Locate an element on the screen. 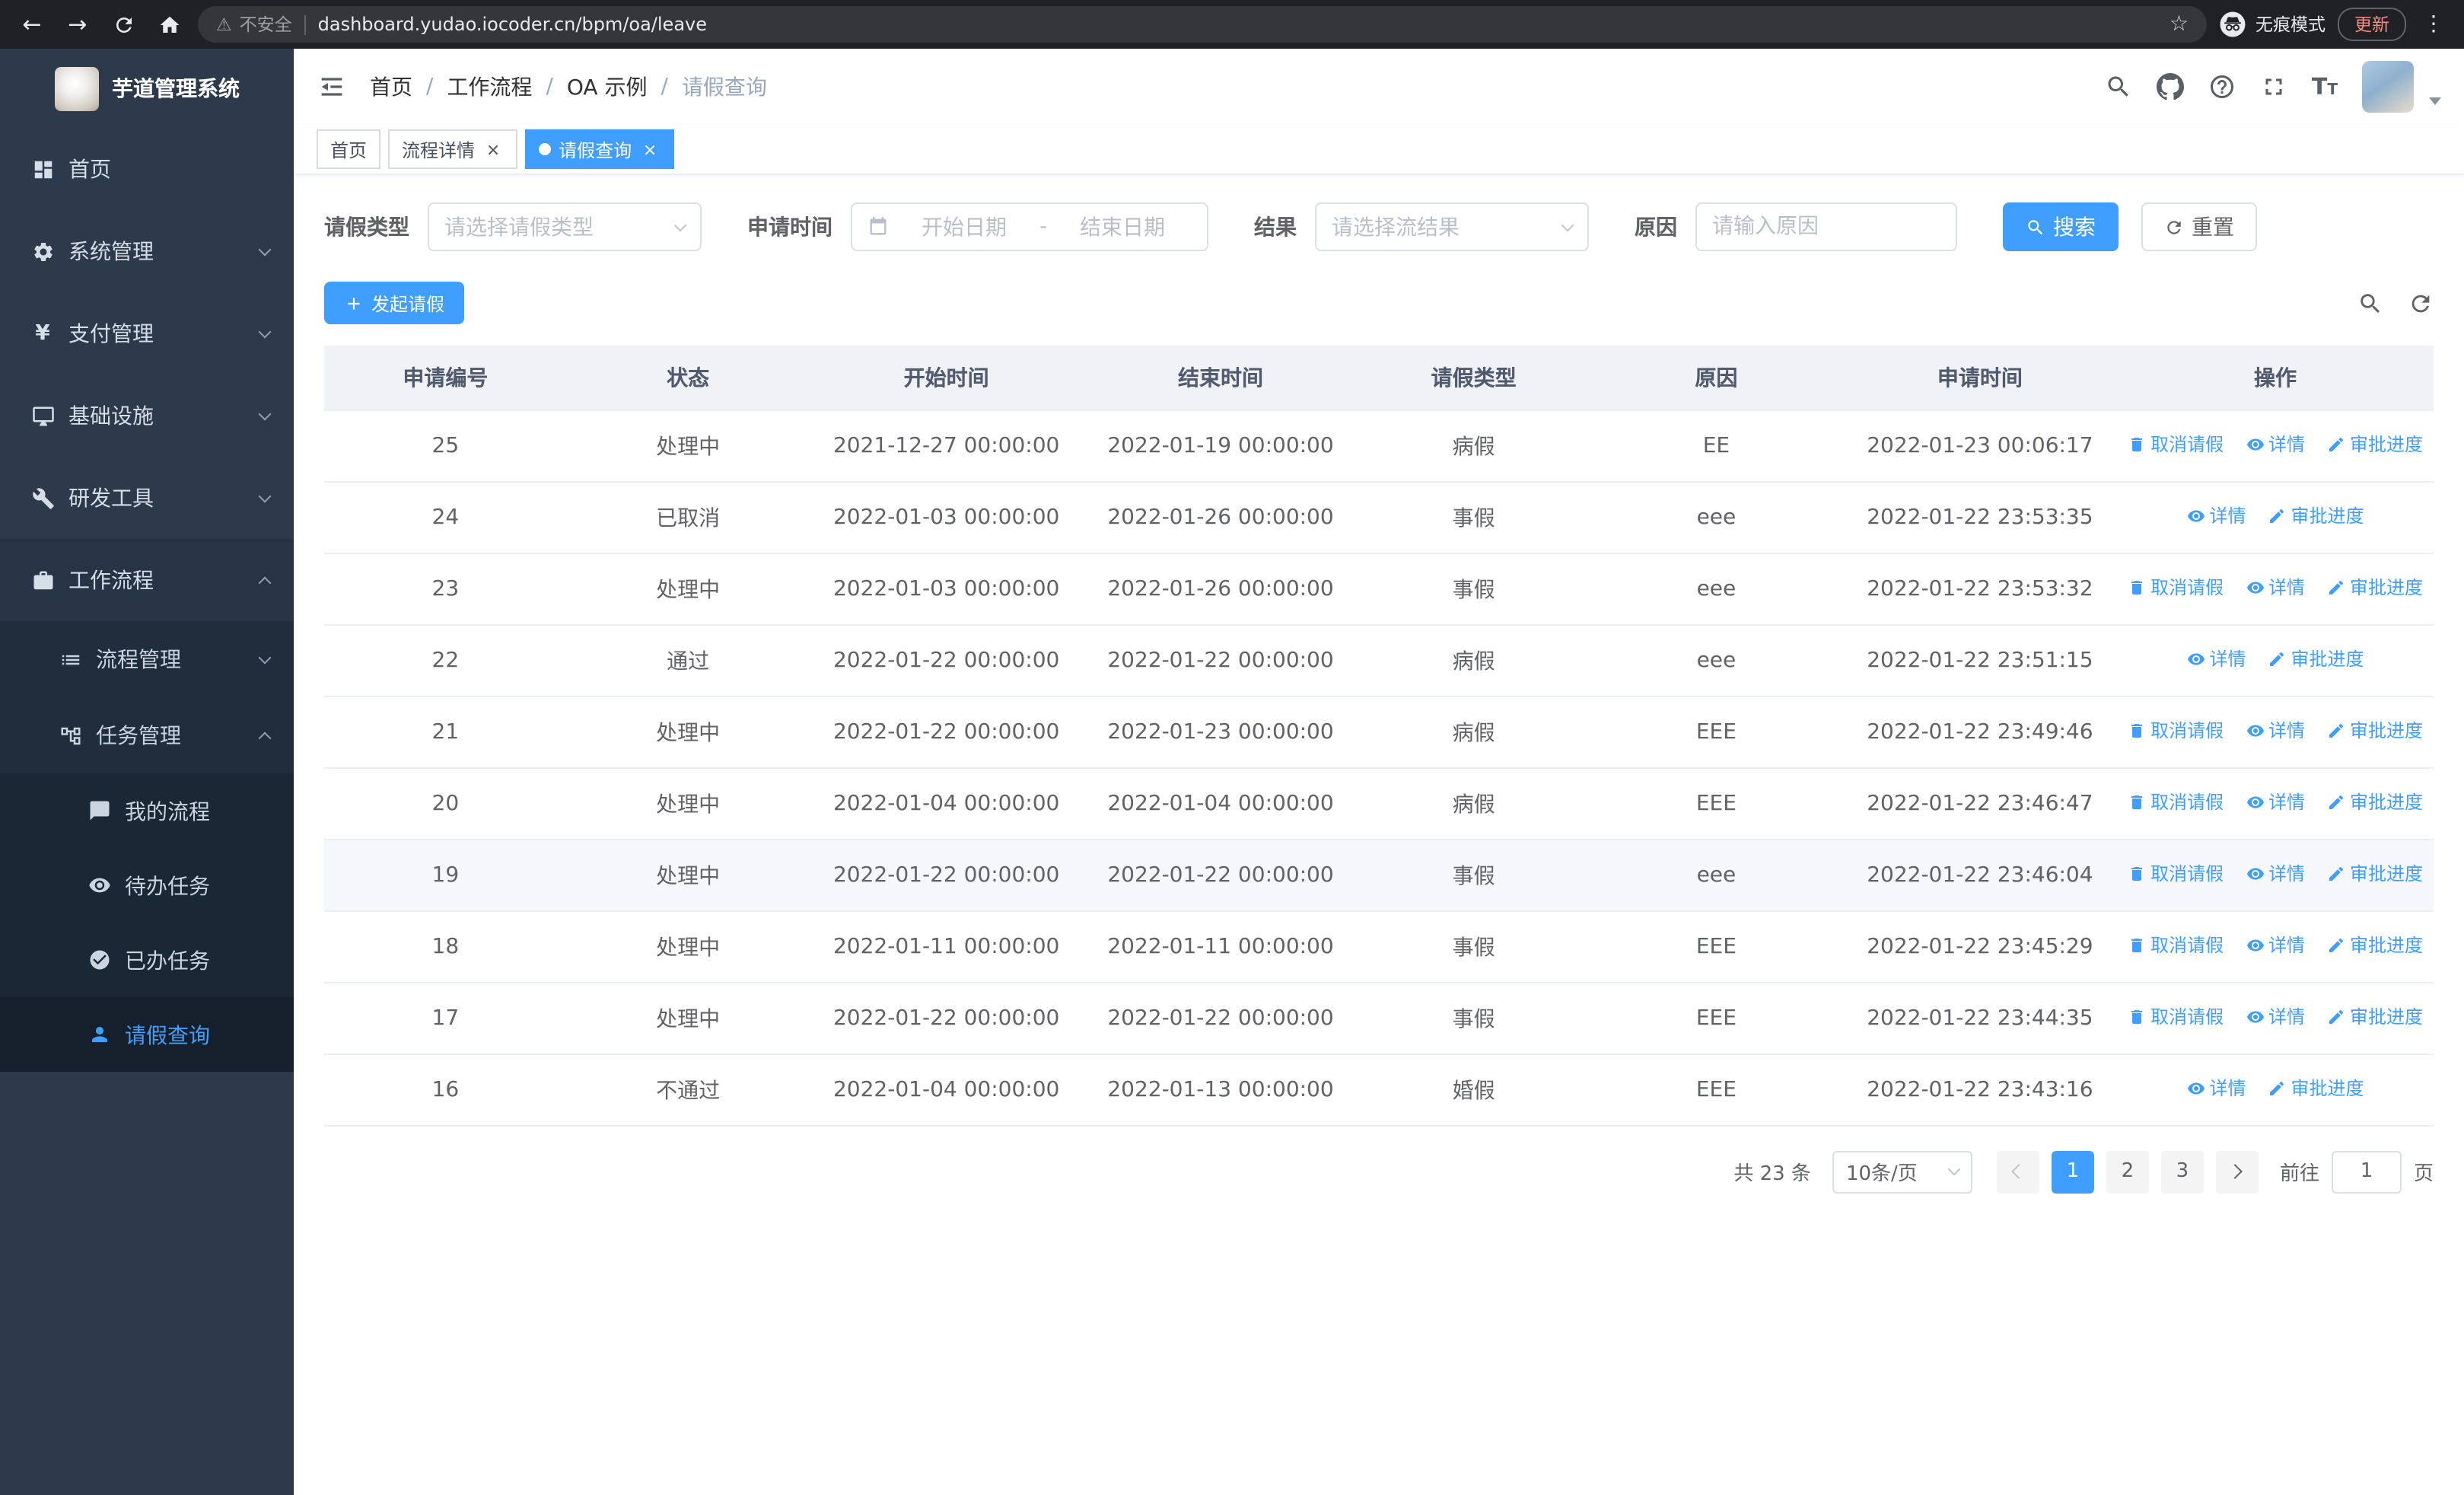 This screenshot has height=1495, width=2464. breadcrumb-workflow: 工作流程 is located at coordinates (489, 87).